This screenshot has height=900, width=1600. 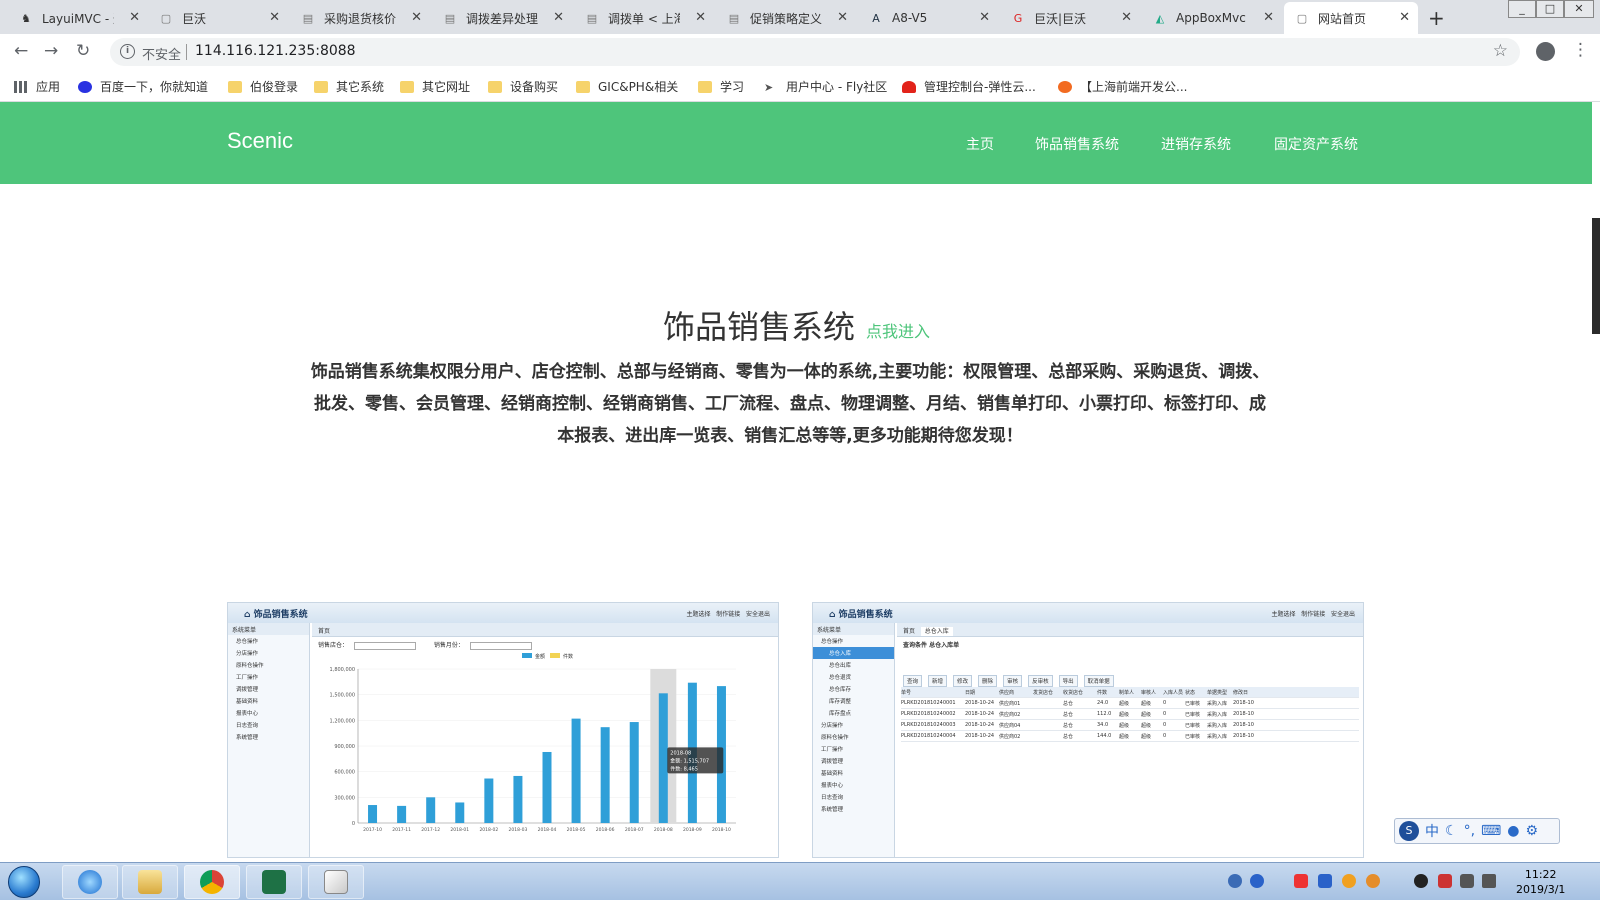 I want to click on forward-icon: →, so click(x=51, y=51).